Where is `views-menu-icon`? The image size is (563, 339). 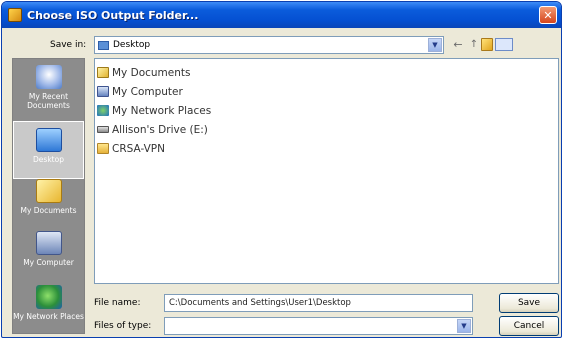
views-menu-icon is located at coordinates (504, 44).